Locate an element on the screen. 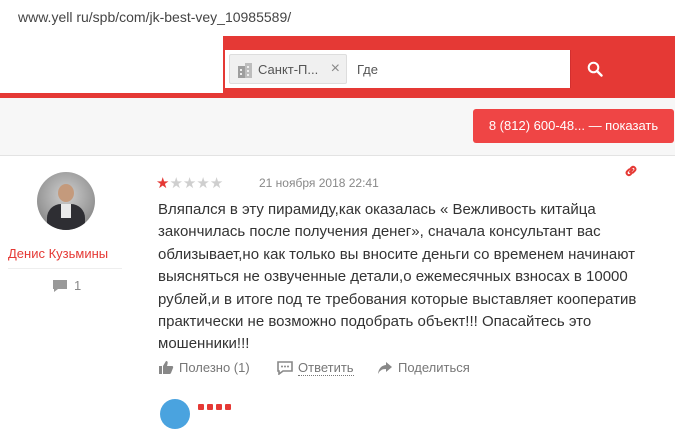 The image size is (675, 429). next-review-name is located at coordinates (218, 403).